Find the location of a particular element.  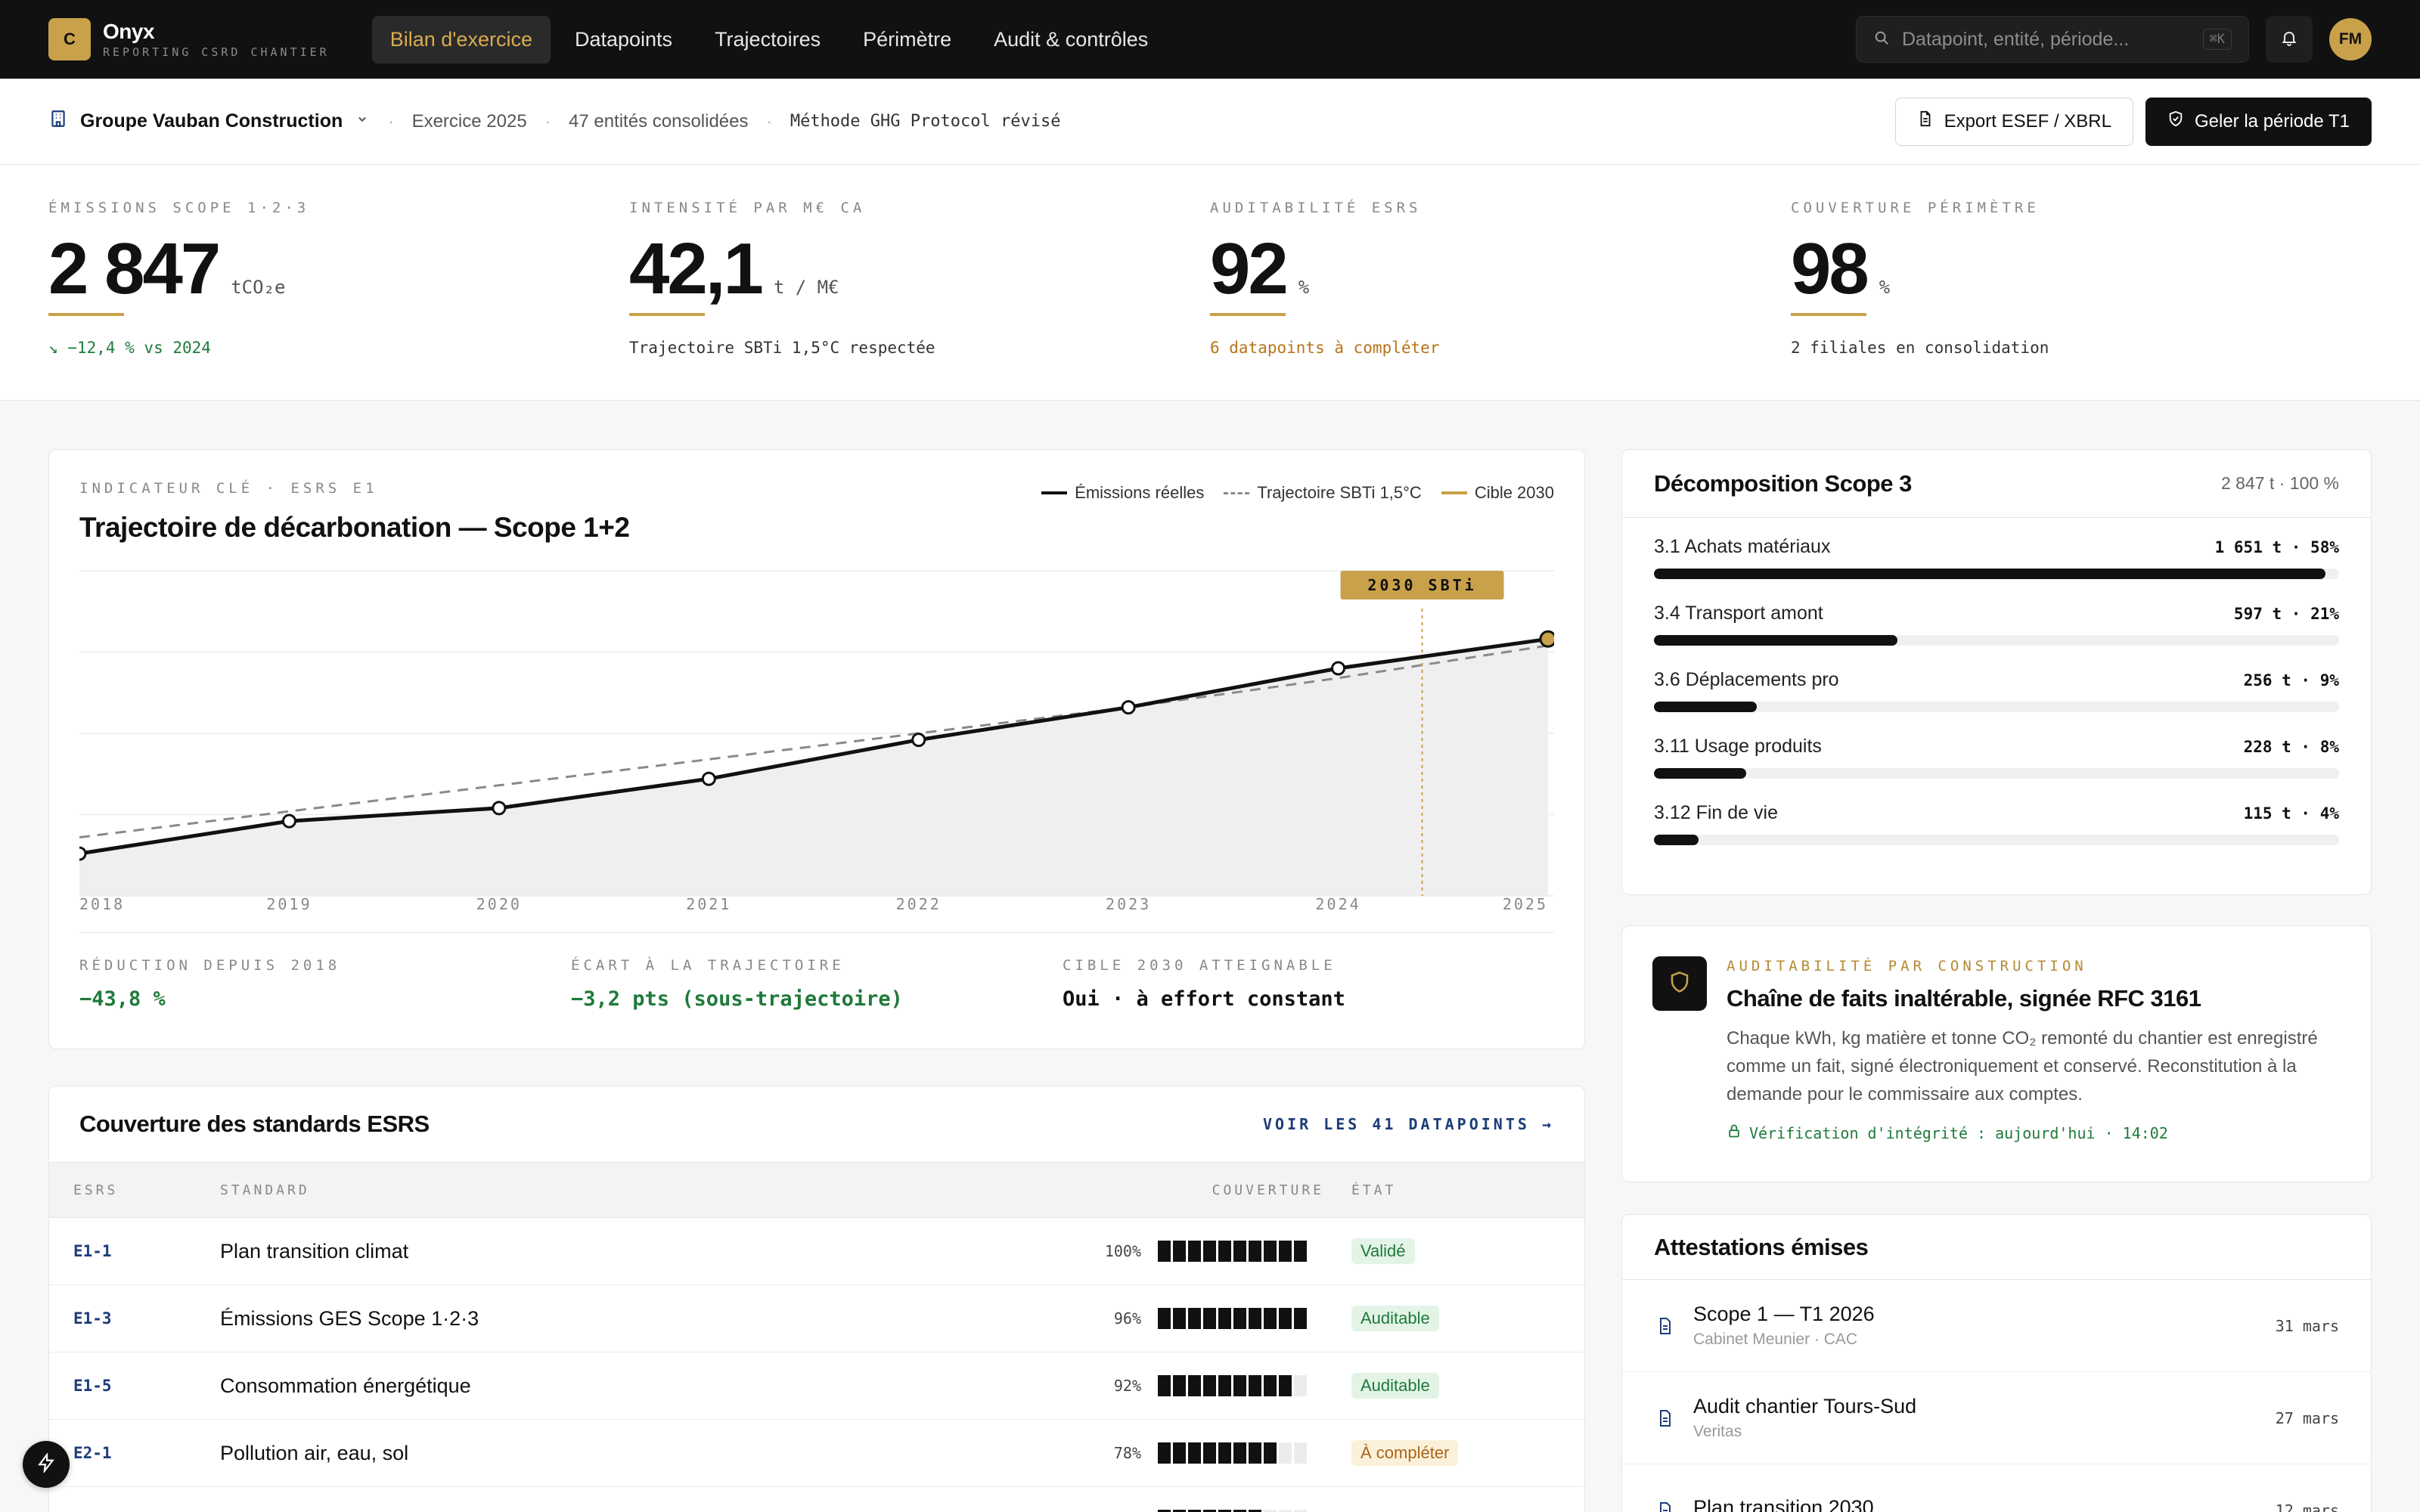

view-datapoints-link: VOIR LES 41 DATAPOINTS → is located at coordinates (1408, 1124).